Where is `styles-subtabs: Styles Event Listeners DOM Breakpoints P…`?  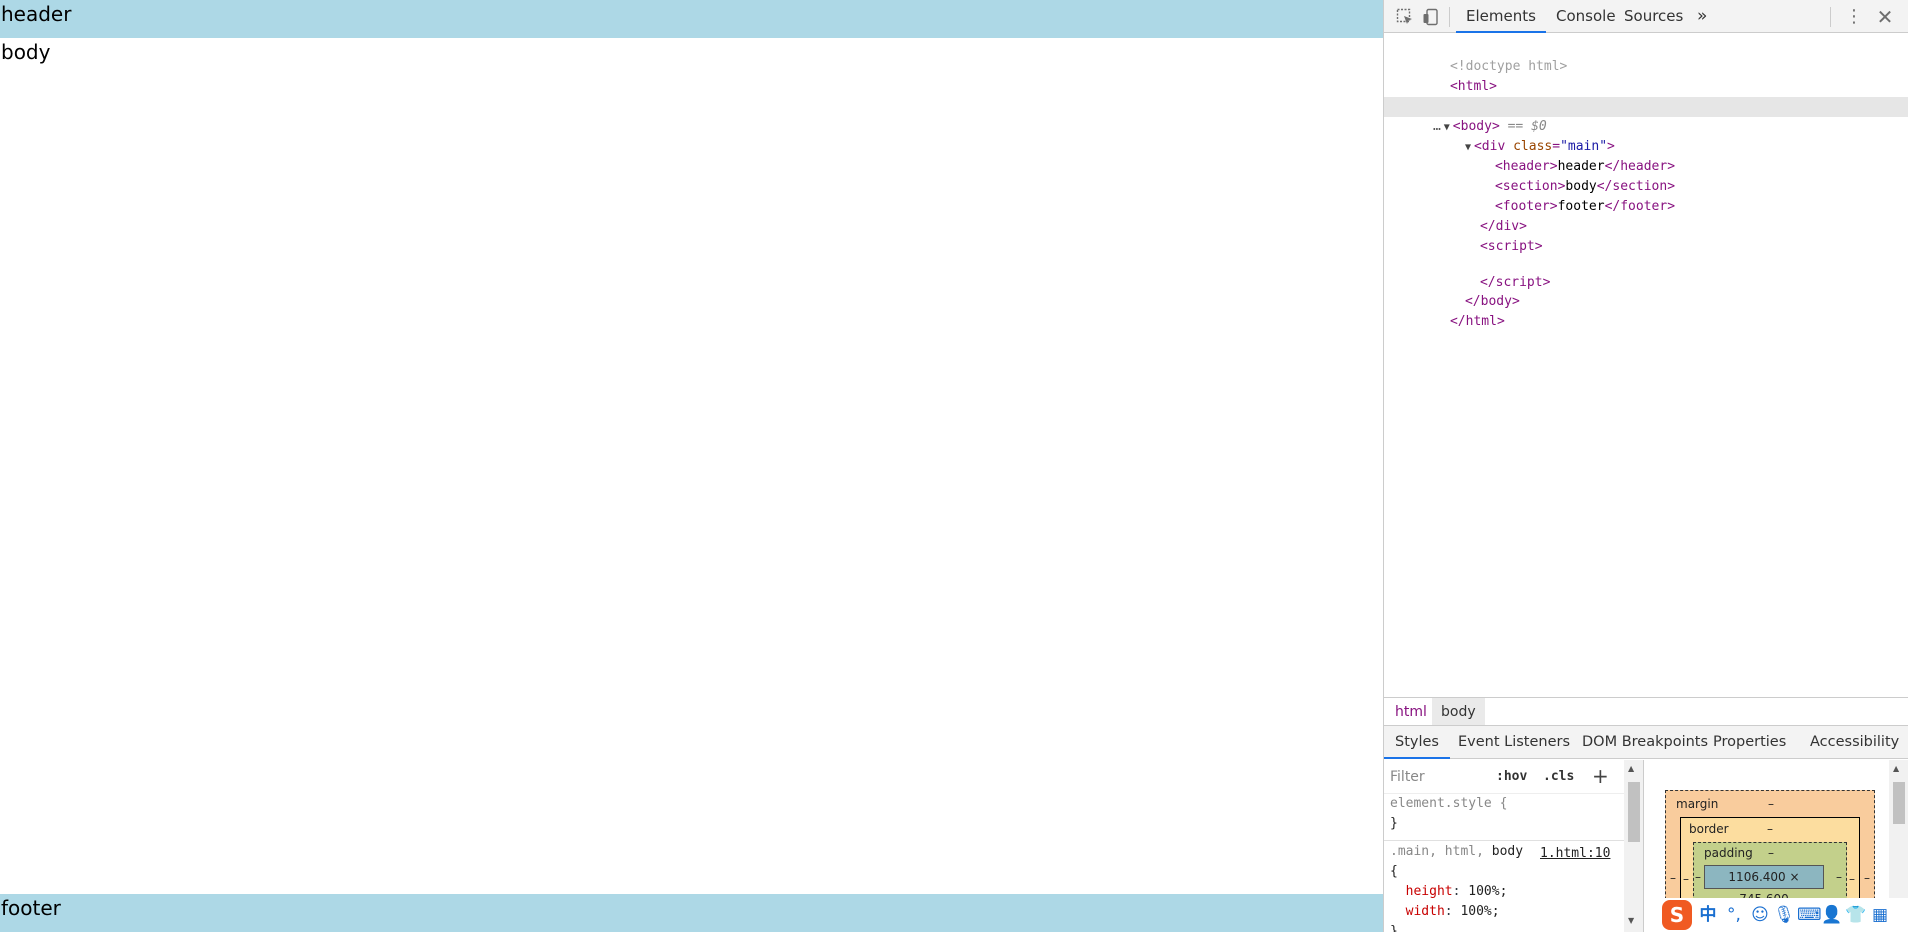 styles-subtabs: Styles Event Listeners DOM Breakpoints P… is located at coordinates (1646, 742).